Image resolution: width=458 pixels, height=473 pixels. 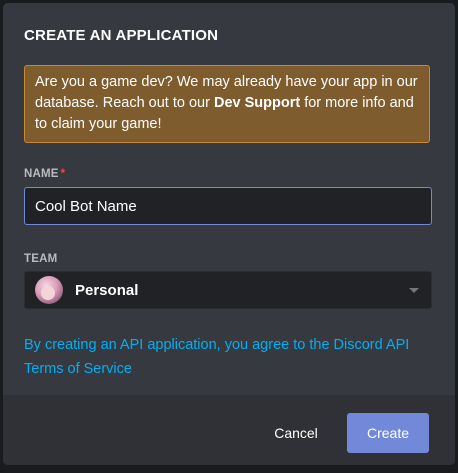 I want to click on name-input, so click(x=228, y=206).